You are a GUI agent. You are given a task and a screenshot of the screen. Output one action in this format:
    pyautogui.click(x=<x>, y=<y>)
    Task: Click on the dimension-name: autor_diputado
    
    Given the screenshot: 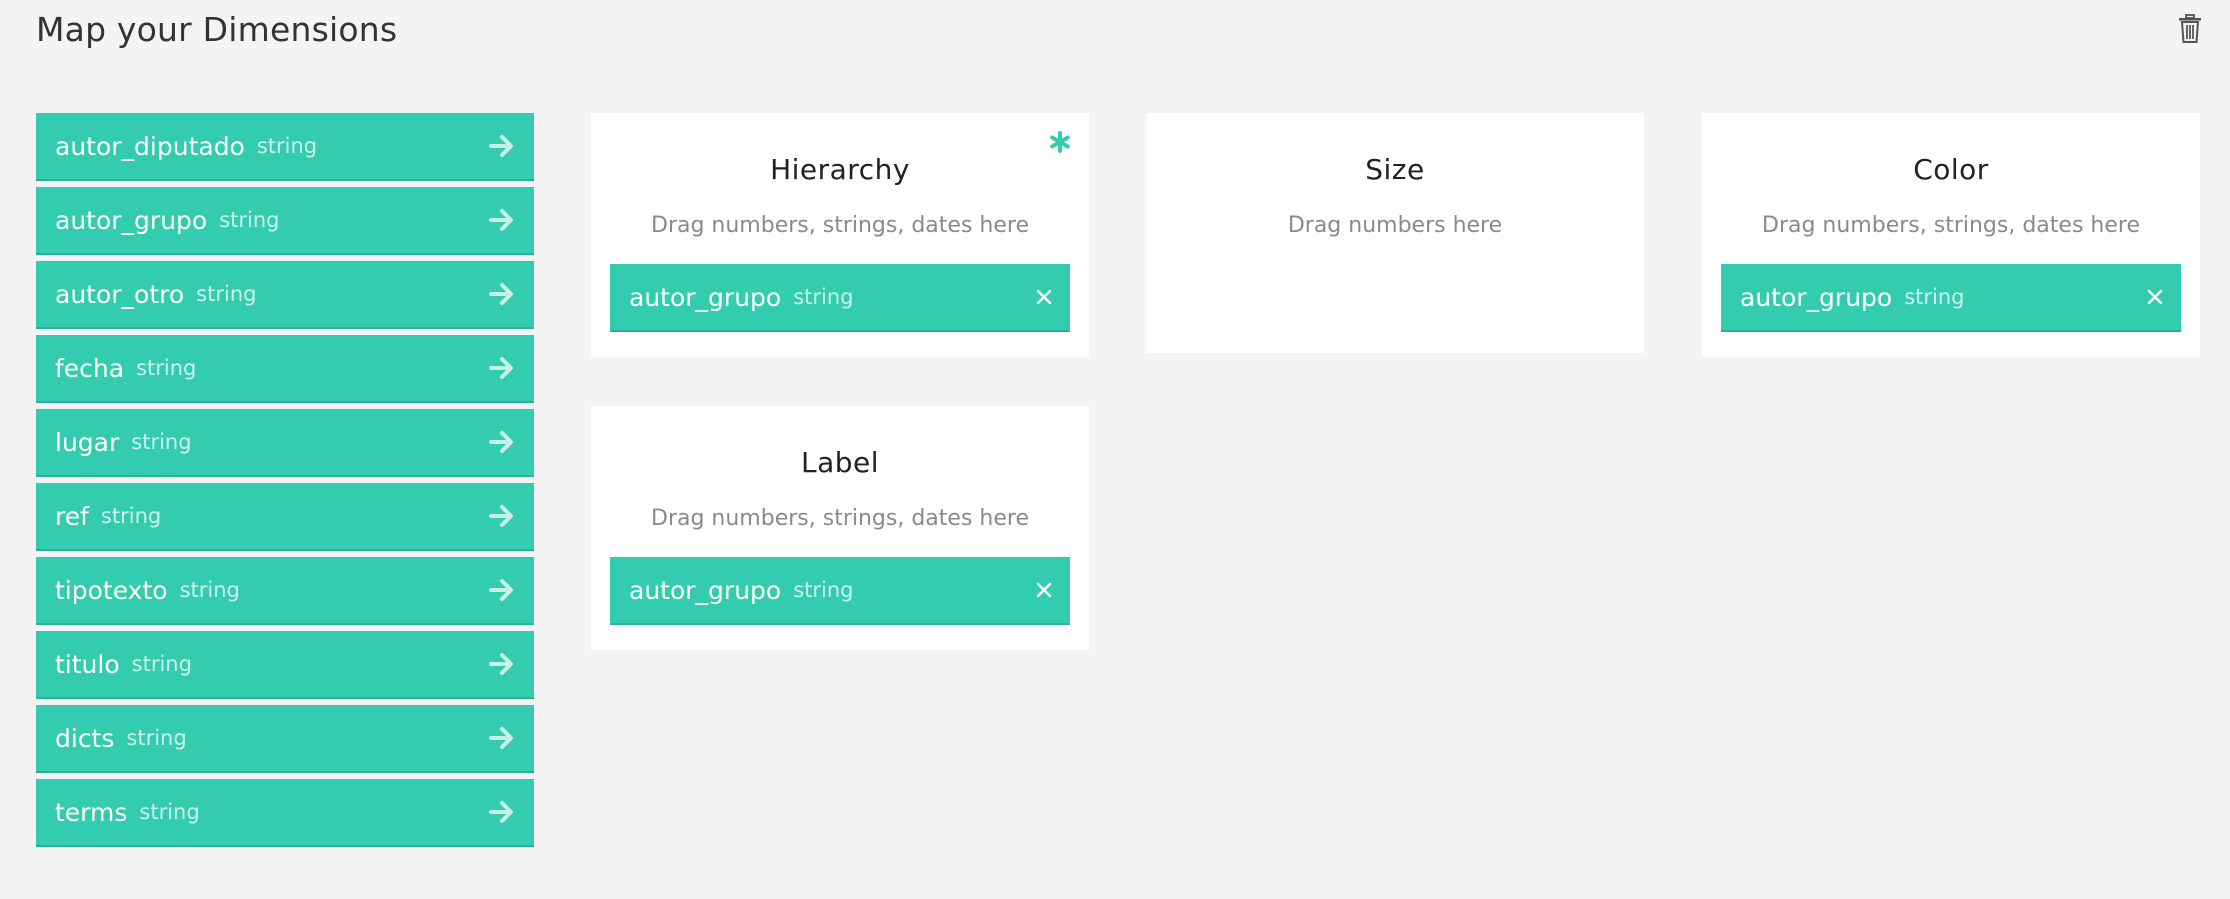 What is the action you would take?
    pyautogui.click(x=150, y=146)
    